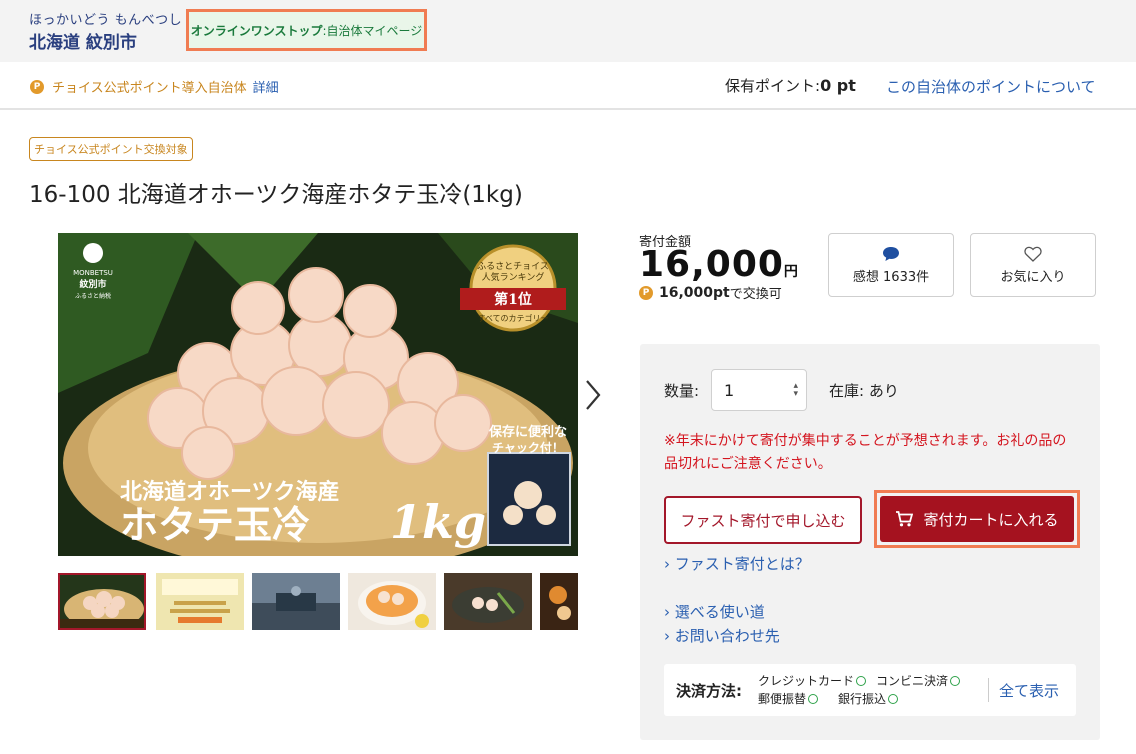  Describe the element at coordinates (991, 519) in the screenshot. I see `add-to-cart-label: 寄付カートに入れる` at that location.